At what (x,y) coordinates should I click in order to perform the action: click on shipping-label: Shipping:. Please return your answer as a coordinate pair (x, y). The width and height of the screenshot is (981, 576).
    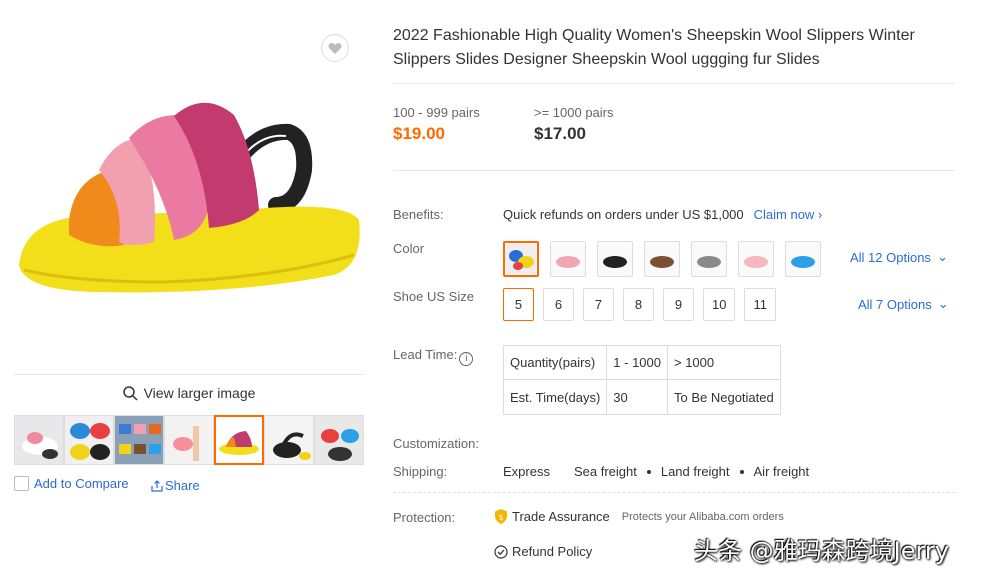
    Looking at the image, I should click on (420, 471).